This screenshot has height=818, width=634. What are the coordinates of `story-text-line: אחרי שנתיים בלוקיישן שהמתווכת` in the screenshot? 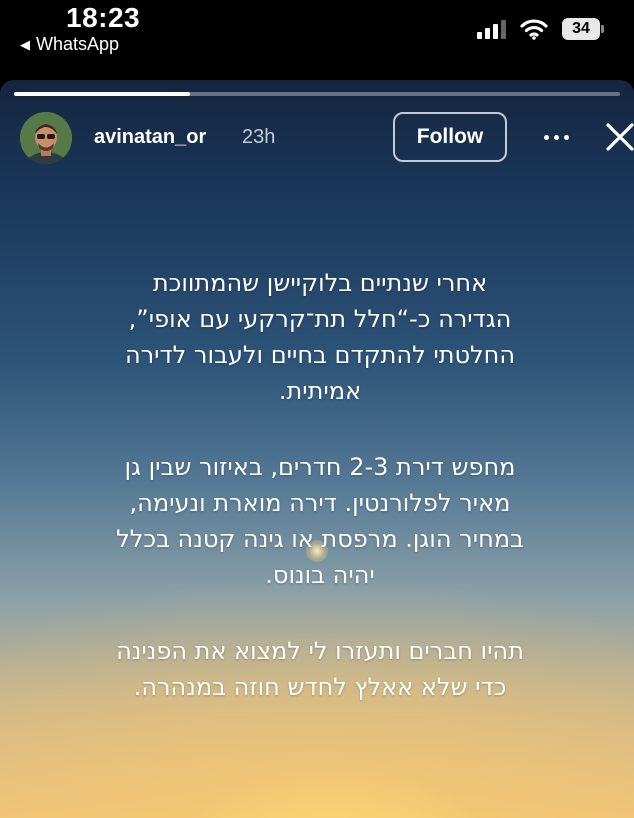 It's located at (320, 283).